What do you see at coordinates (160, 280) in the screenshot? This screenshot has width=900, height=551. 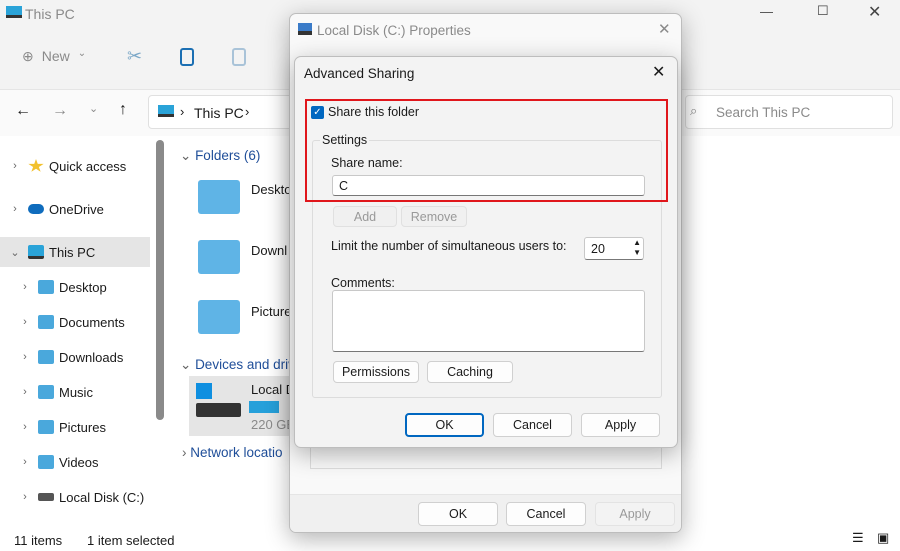 I see `sidebar-scrollbar` at bounding box center [160, 280].